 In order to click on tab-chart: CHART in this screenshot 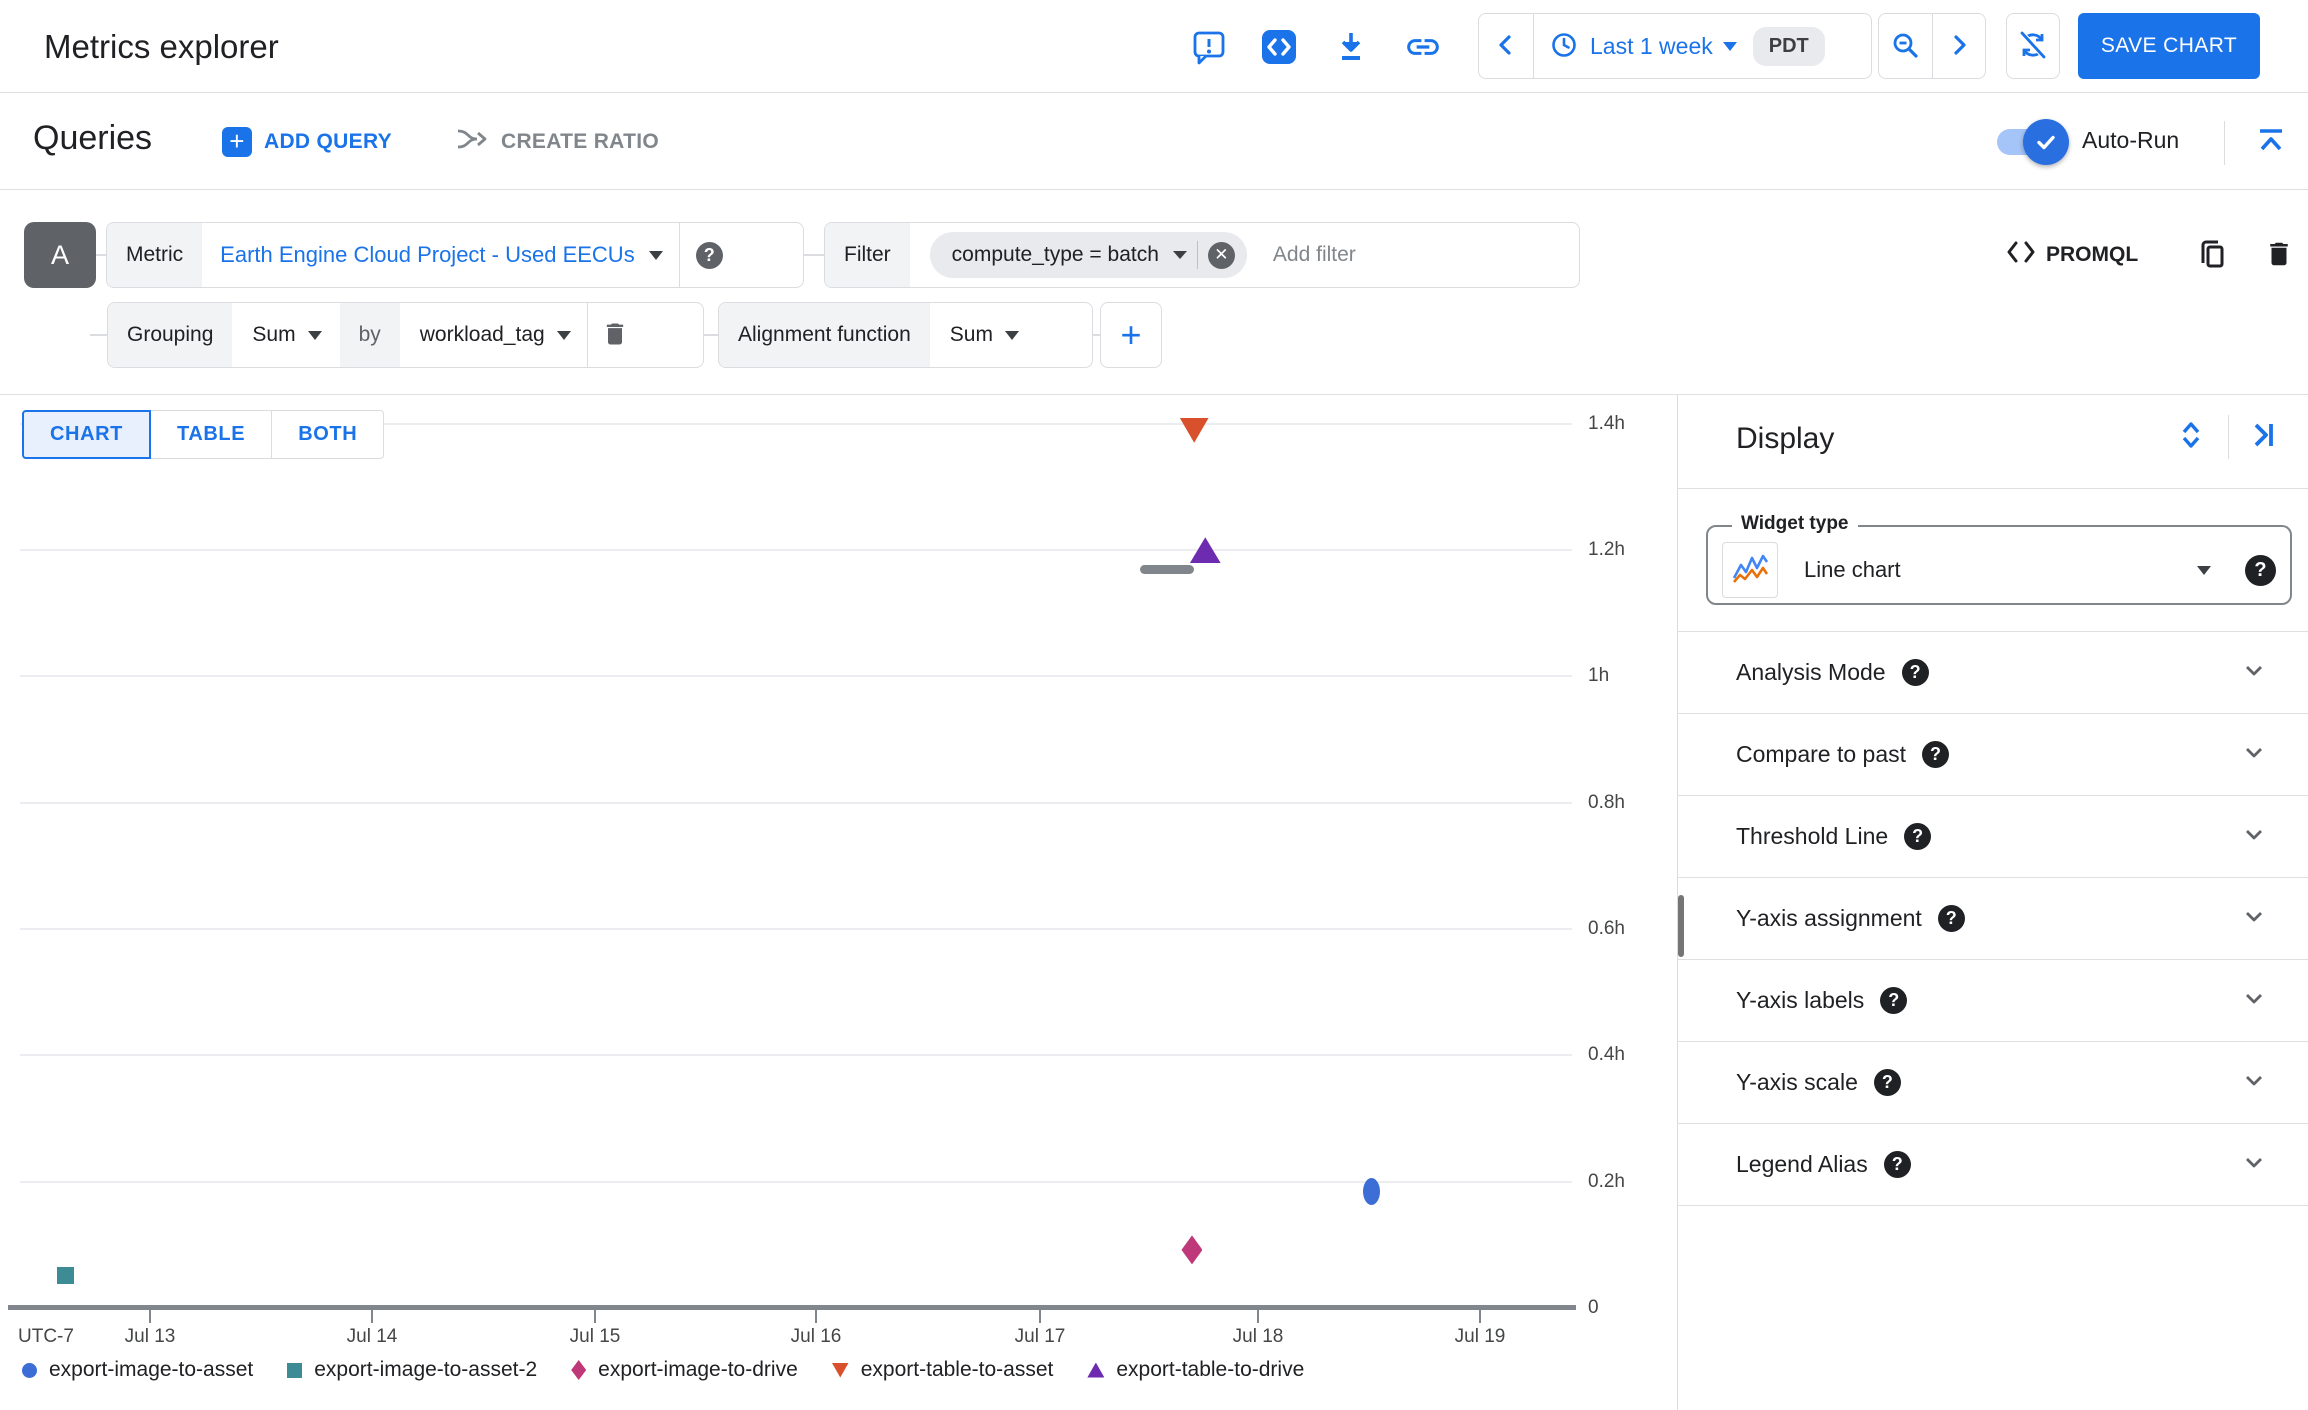, I will do `click(86, 434)`.